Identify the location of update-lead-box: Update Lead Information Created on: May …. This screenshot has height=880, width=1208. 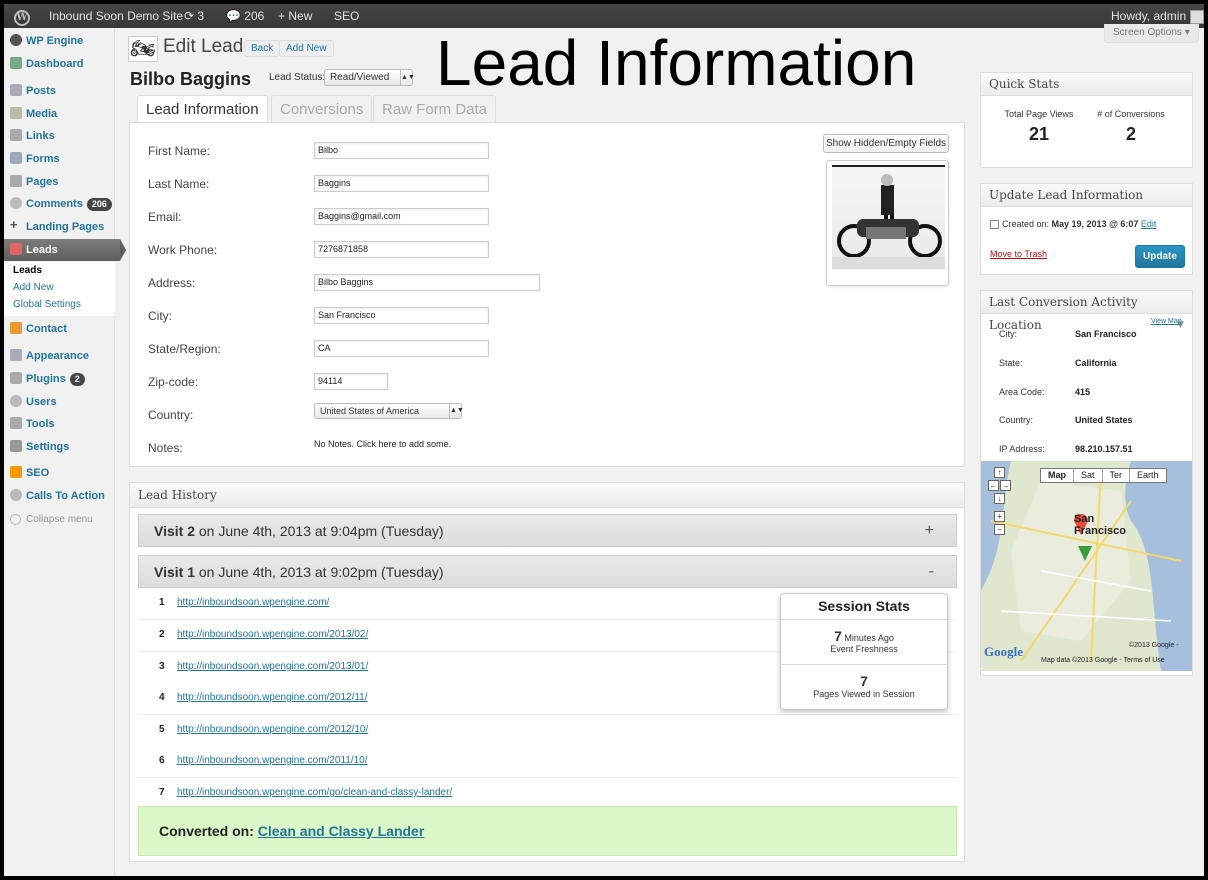
(1086, 229).